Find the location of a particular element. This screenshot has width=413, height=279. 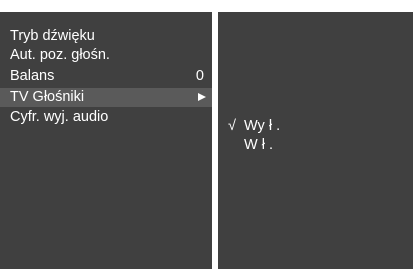

menu-item-sound-mode: Tryb dźwięku is located at coordinates (106, 36).